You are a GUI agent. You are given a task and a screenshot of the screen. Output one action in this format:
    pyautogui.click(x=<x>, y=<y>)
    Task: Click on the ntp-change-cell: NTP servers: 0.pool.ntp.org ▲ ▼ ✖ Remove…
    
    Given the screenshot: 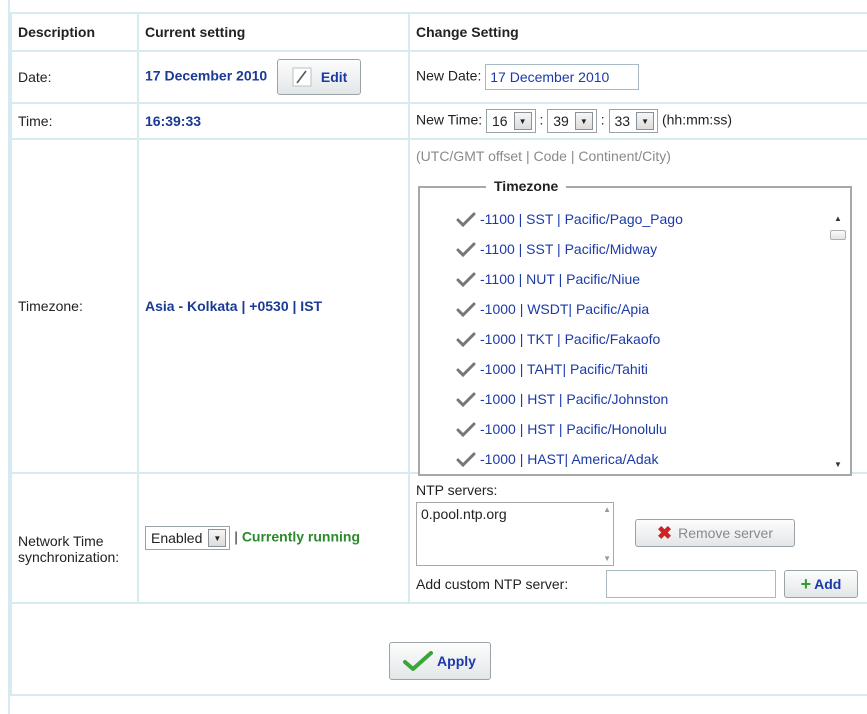 What is the action you would take?
    pyautogui.click(x=637, y=538)
    